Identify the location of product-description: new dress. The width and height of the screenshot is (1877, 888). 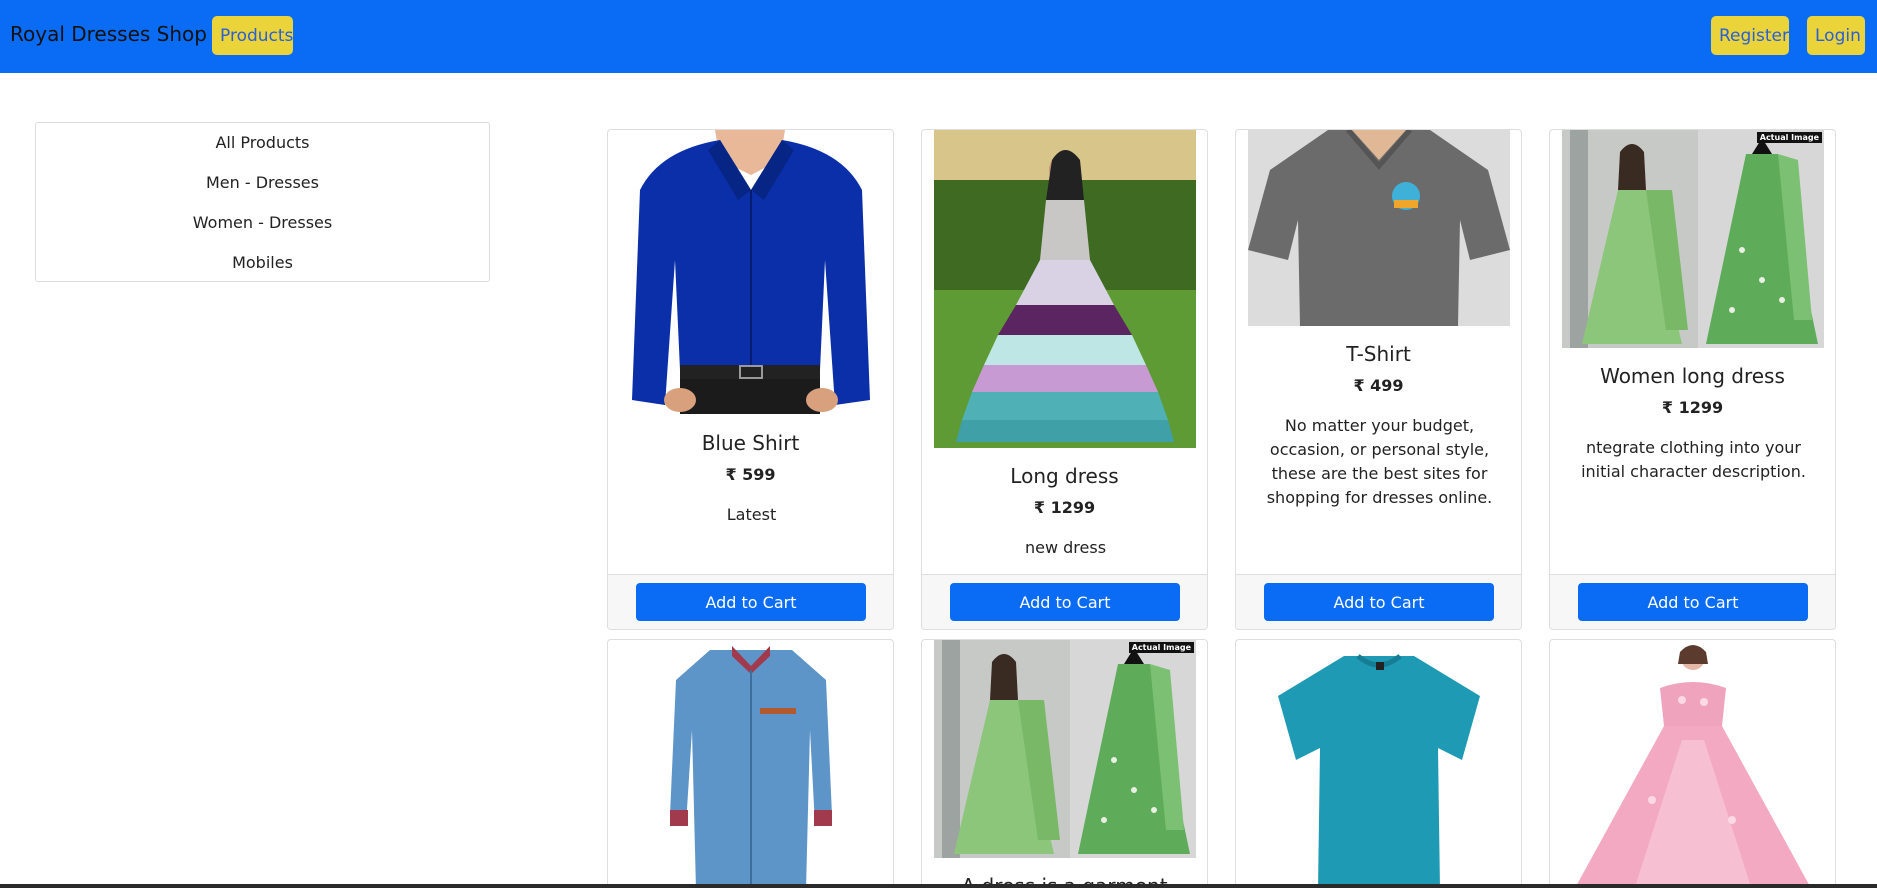
(1065, 547).